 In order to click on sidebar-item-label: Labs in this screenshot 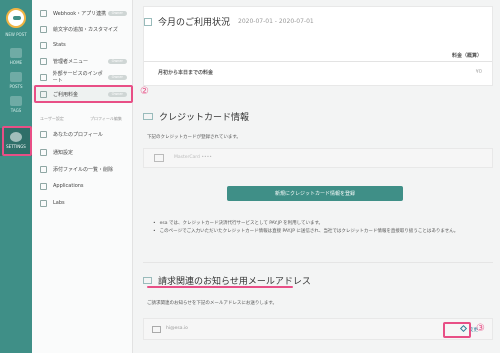, I will do `click(59, 203)`.